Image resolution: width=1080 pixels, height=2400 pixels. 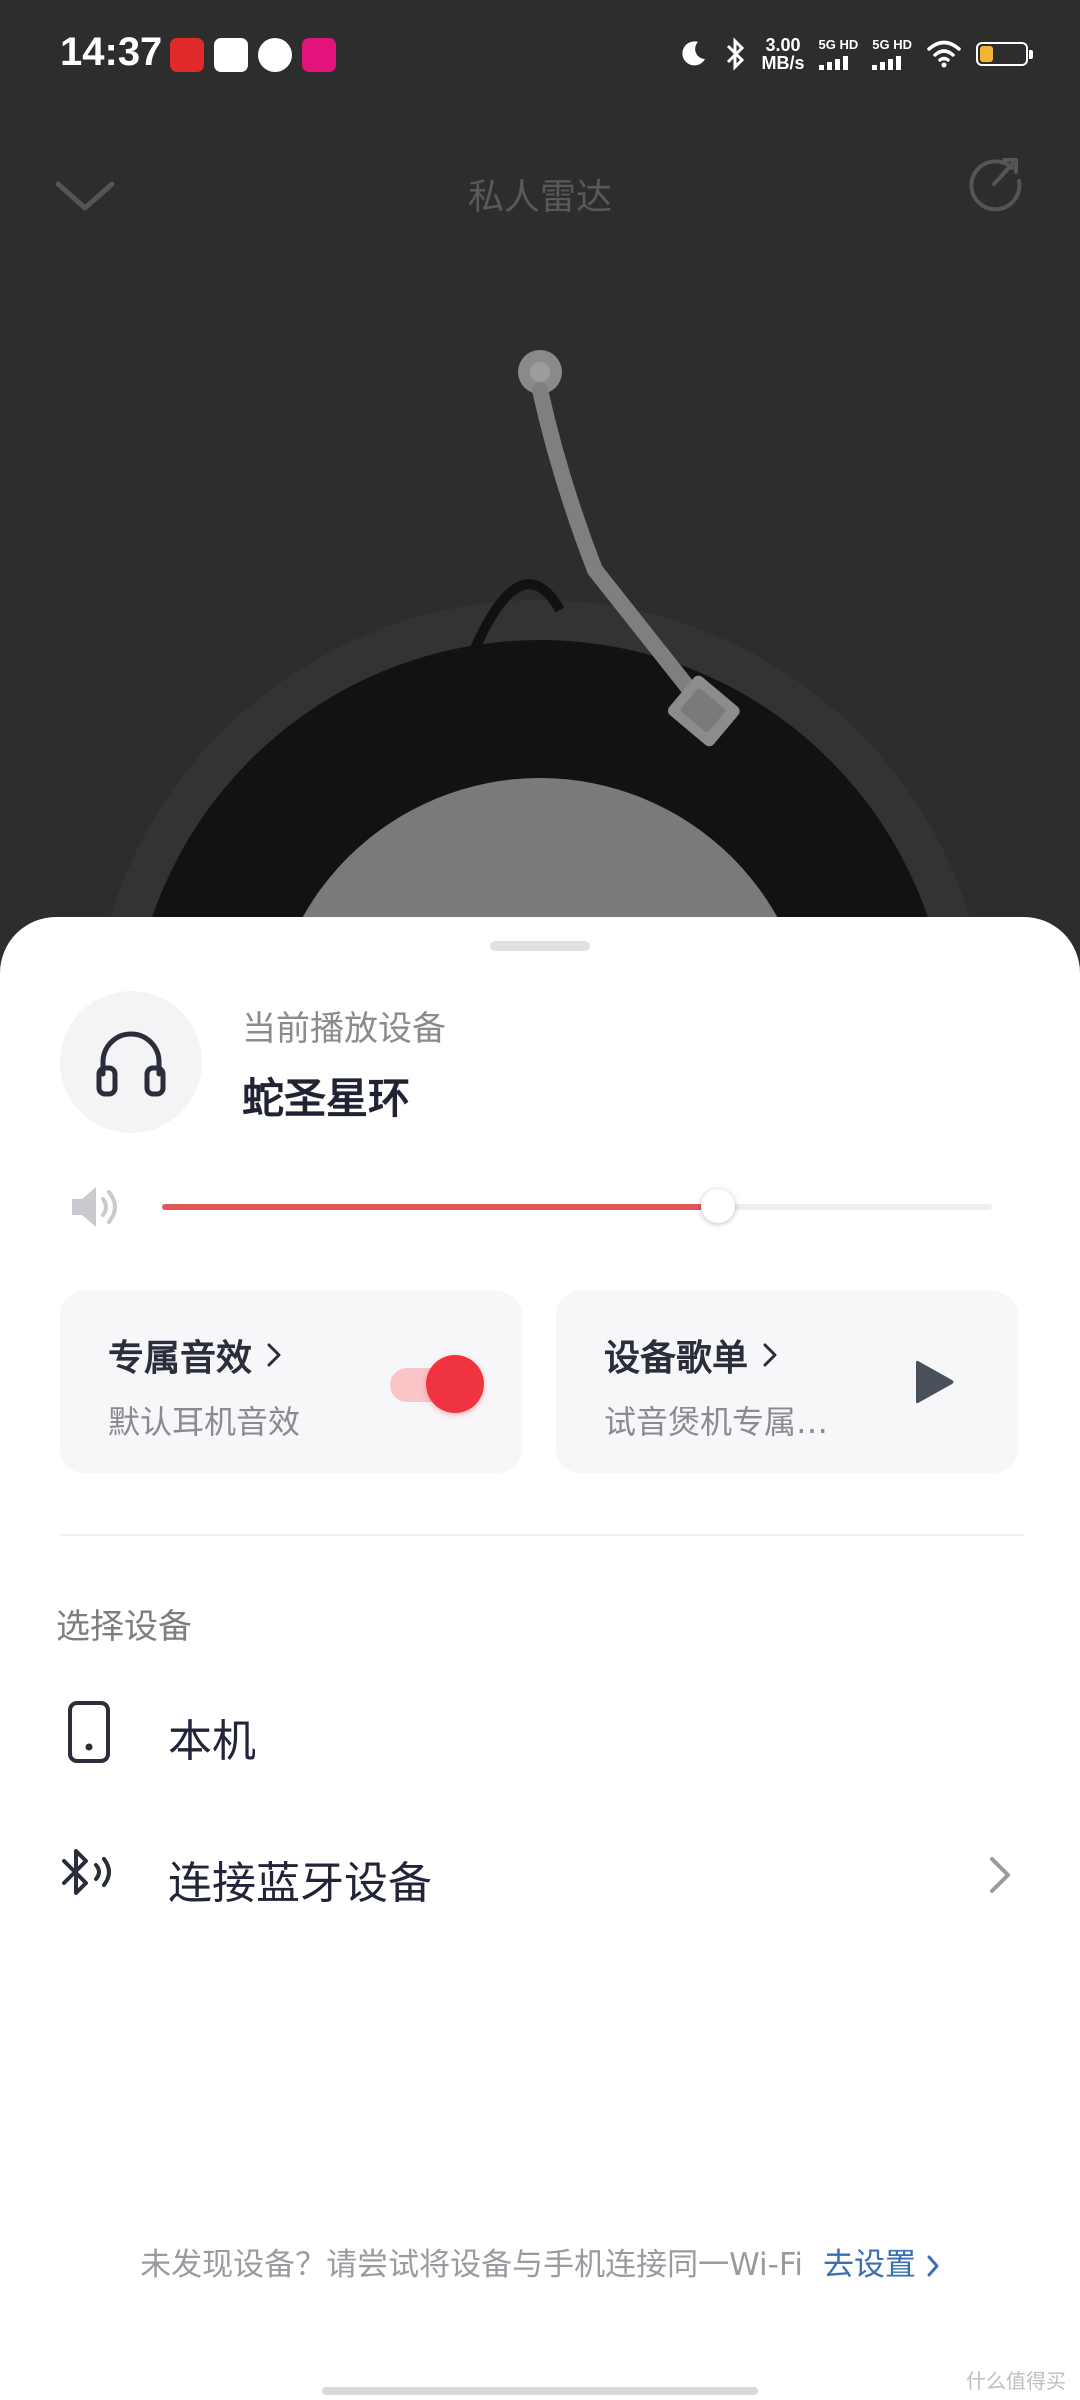 What do you see at coordinates (204, 1422) in the screenshot?
I see `sound-effect-subtitle: 默认耳机音效` at bounding box center [204, 1422].